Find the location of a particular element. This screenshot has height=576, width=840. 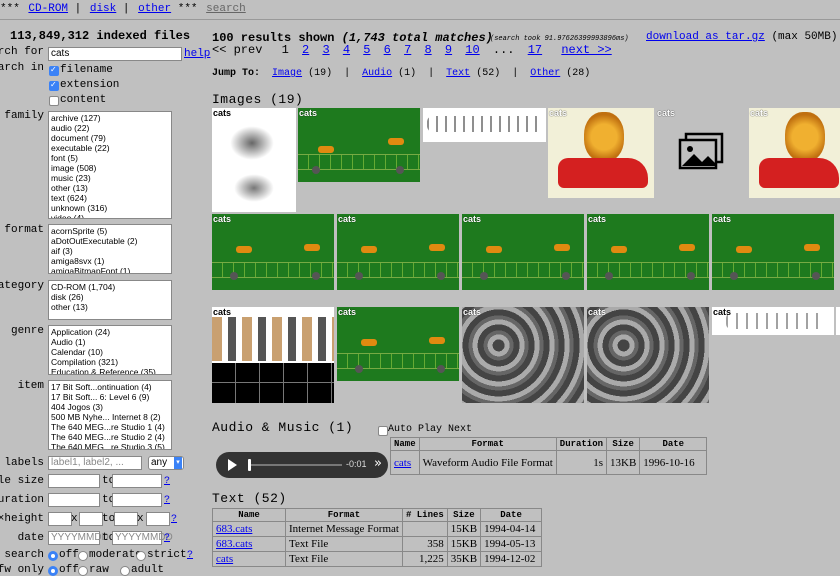

page-link: 6 is located at coordinates (387, 50).